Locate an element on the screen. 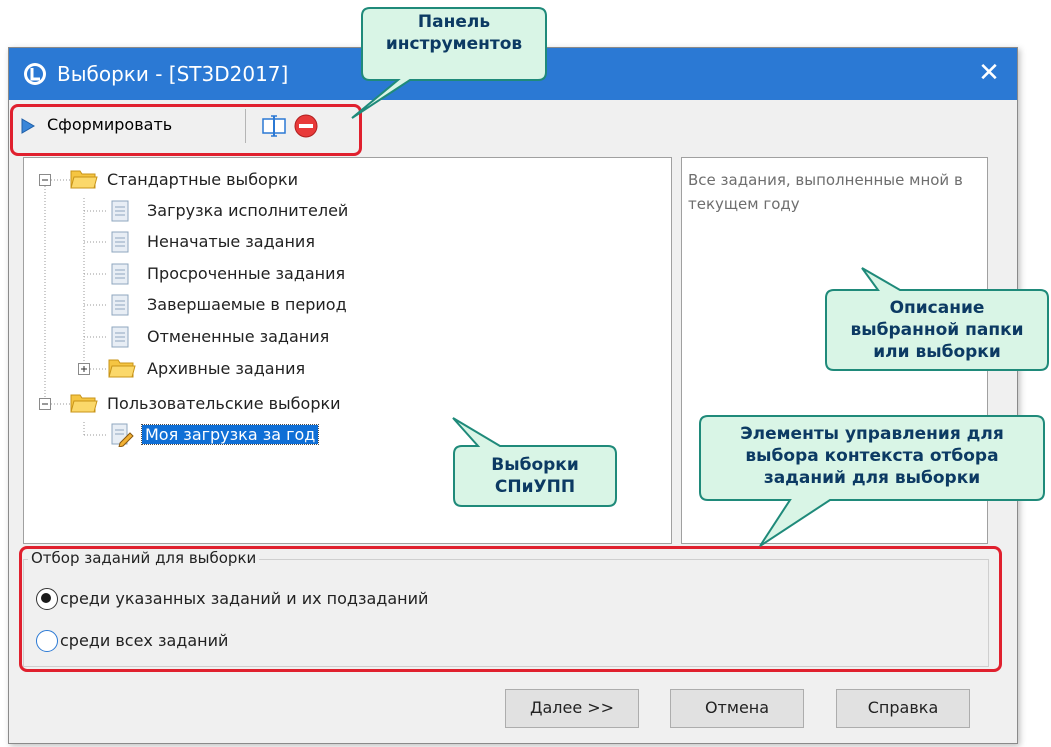 The height and width of the screenshot is (747, 1051). tree-item-executor-load: Загрузка исполнителей is located at coordinates (247, 211).